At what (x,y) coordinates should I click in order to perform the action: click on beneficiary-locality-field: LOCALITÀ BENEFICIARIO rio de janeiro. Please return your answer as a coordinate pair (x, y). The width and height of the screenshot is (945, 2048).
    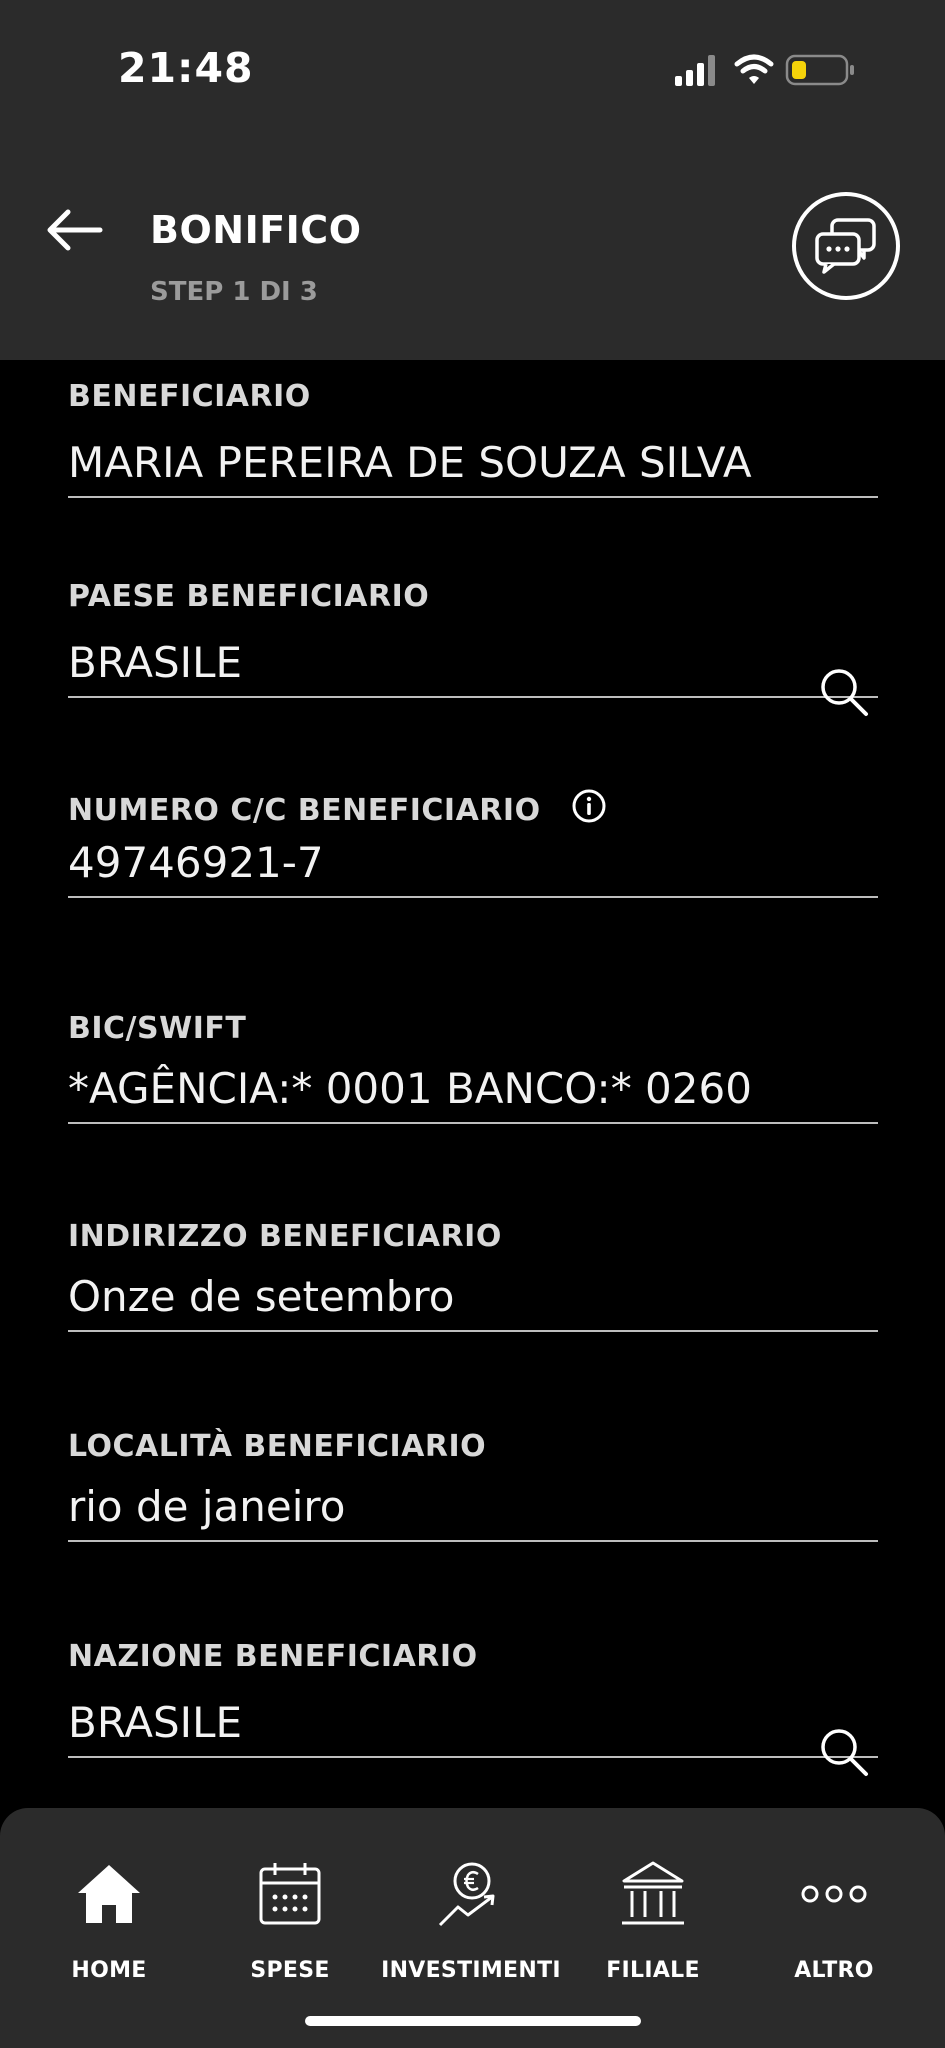
    Looking at the image, I should click on (473, 1484).